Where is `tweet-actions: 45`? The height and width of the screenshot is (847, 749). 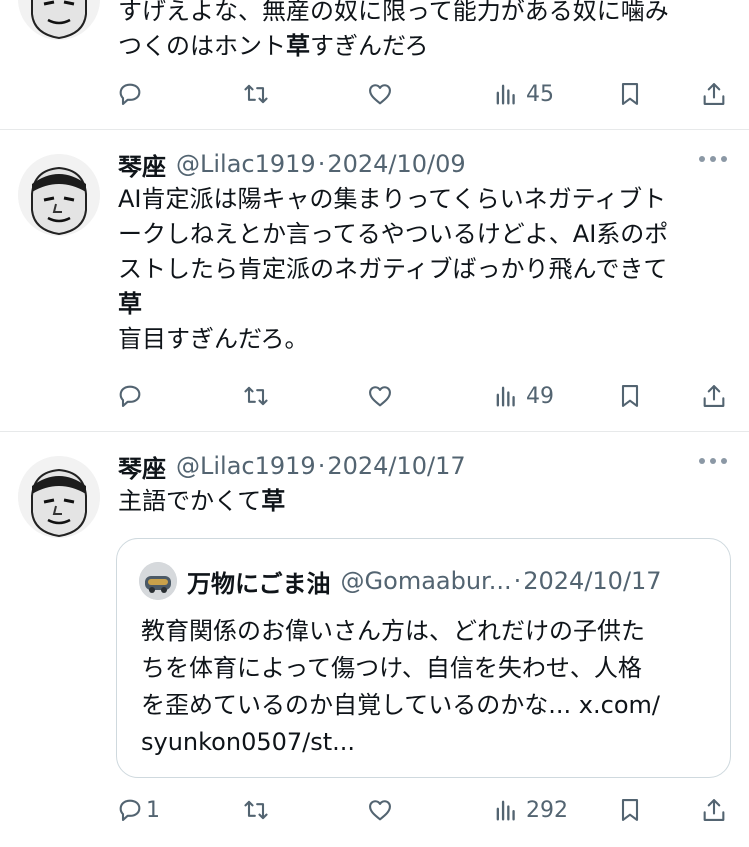
tweet-actions: 45 is located at coordinates (374, 94).